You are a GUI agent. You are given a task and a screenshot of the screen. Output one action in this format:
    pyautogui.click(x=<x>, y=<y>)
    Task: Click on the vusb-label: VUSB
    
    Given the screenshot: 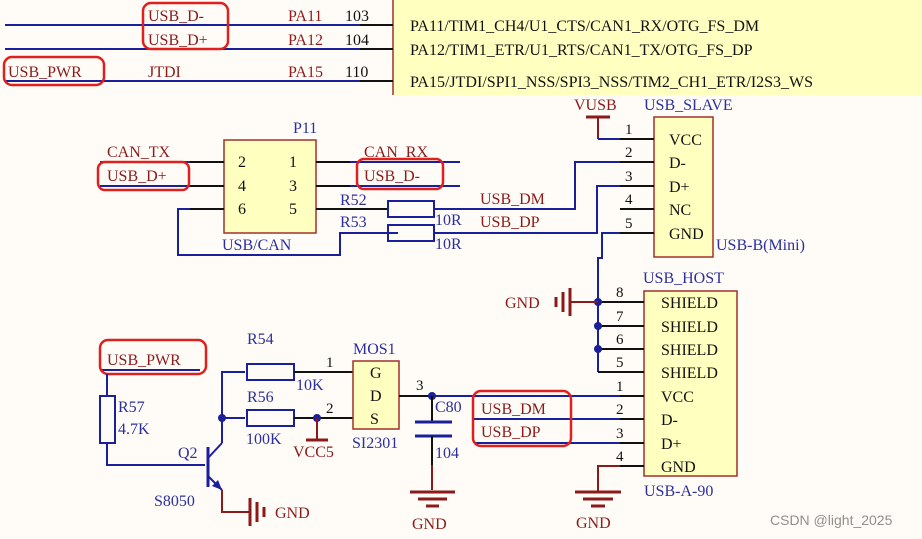 What is the action you would take?
    pyautogui.click(x=595, y=105)
    